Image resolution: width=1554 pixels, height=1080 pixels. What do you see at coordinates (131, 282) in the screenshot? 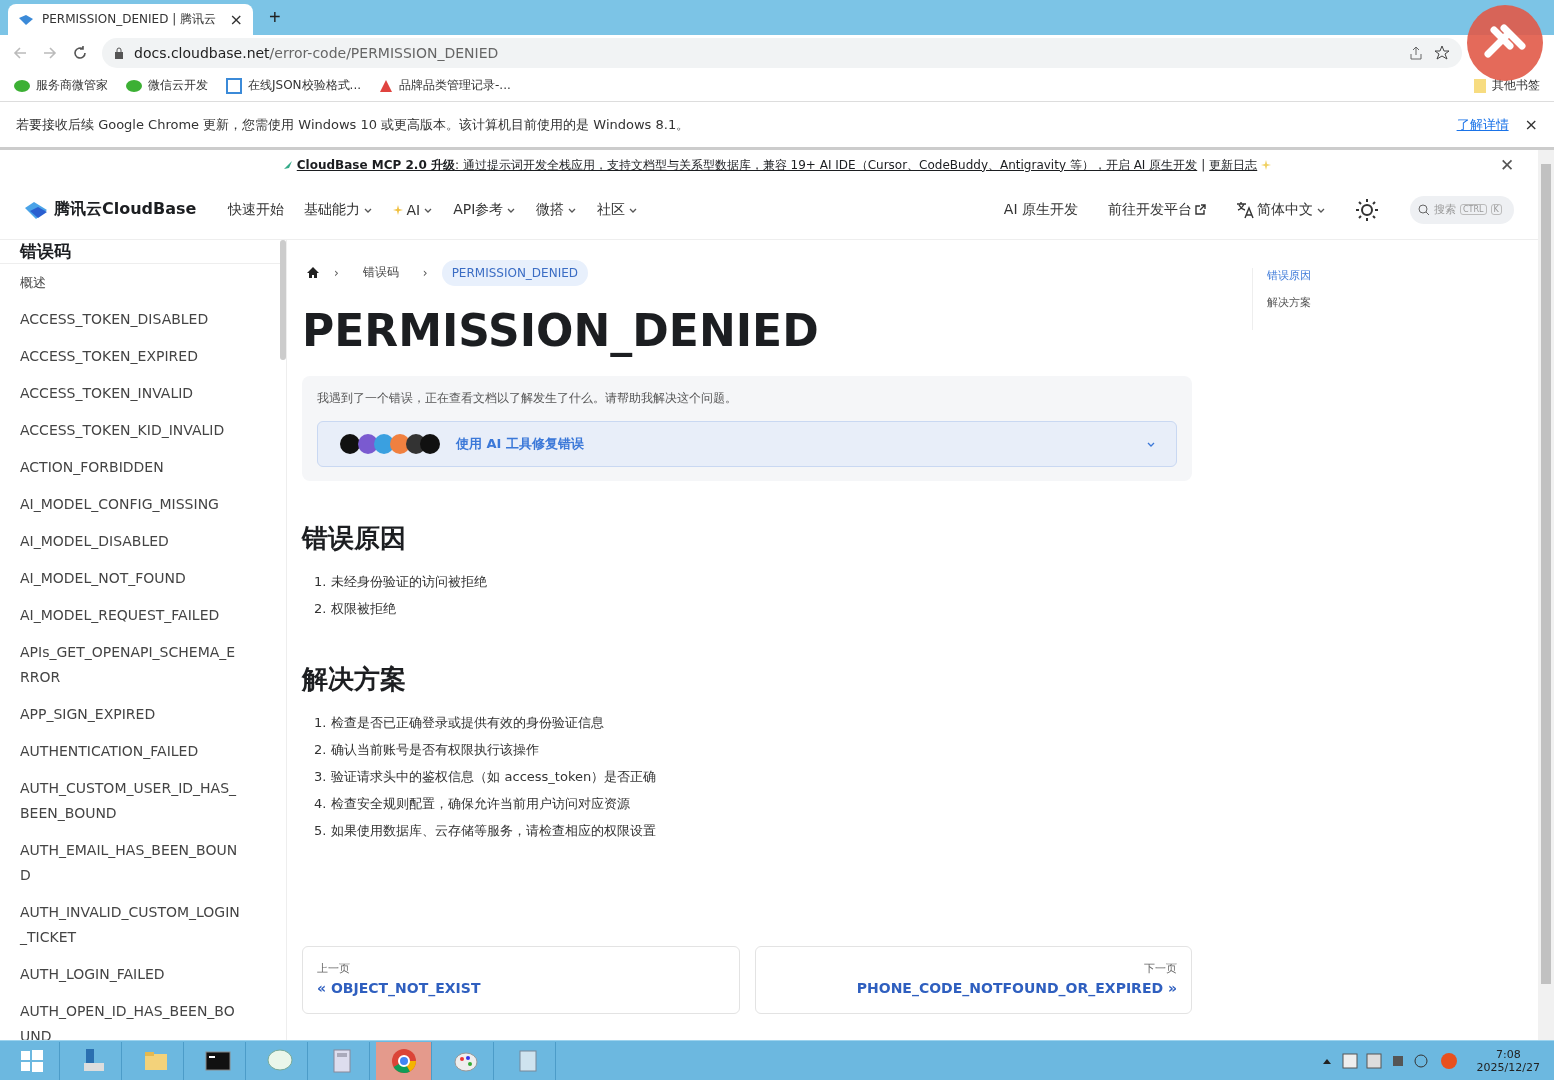
I see `sidebar-item: 概述` at bounding box center [131, 282].